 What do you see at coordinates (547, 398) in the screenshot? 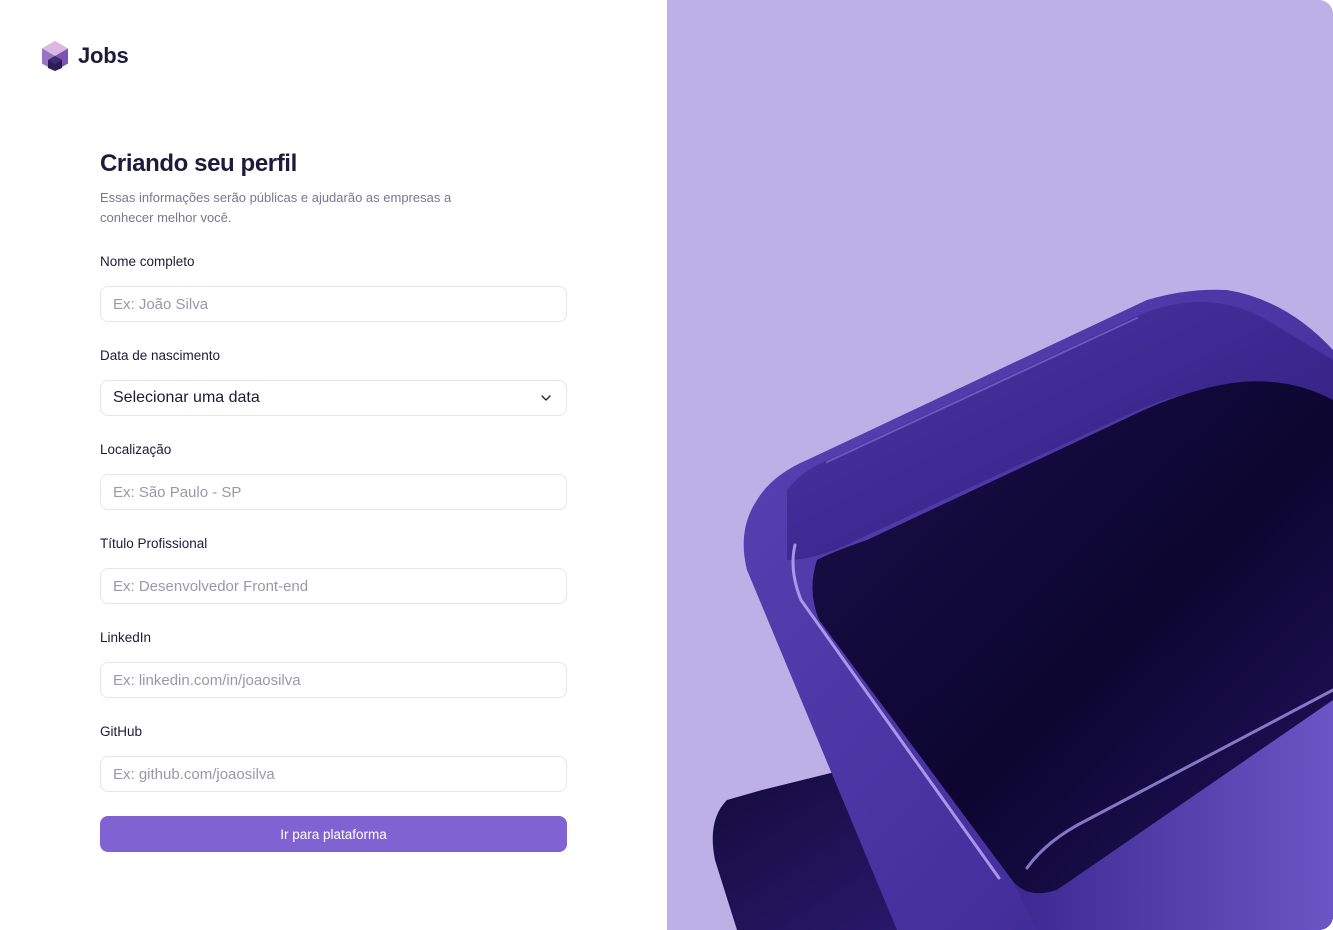
I see `chevron-down-icon` at bounding box center [547, 398].